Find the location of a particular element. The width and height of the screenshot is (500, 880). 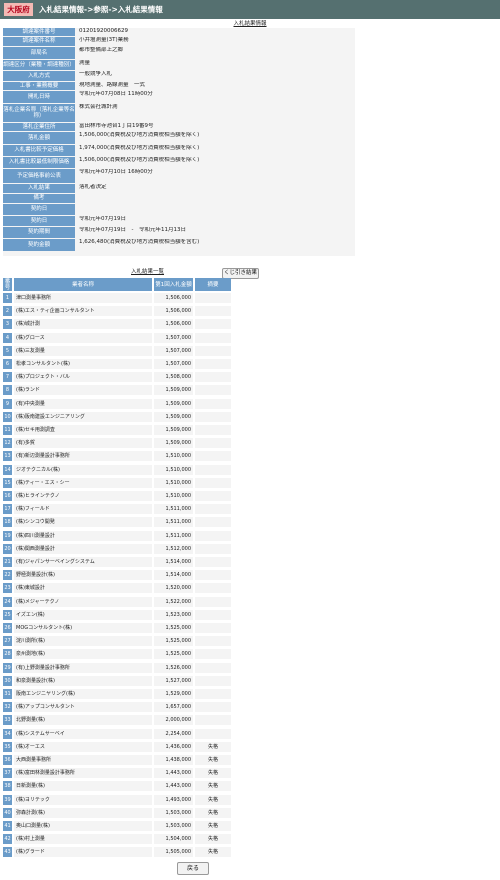

table-row: 35 (株)オーエス 1,436,000 失格 is located at coordinates (117, 746).